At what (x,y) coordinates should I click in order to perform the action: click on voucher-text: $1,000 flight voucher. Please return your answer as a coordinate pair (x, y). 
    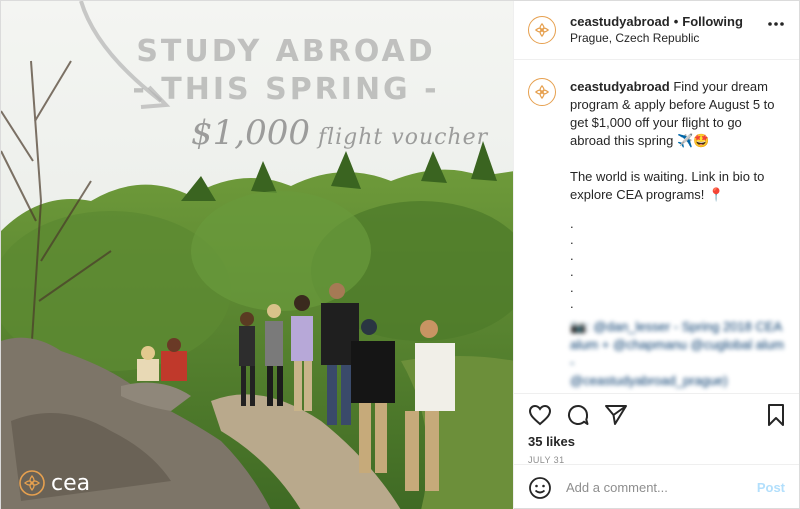
    Looking at the image, I should click on (339, 133).